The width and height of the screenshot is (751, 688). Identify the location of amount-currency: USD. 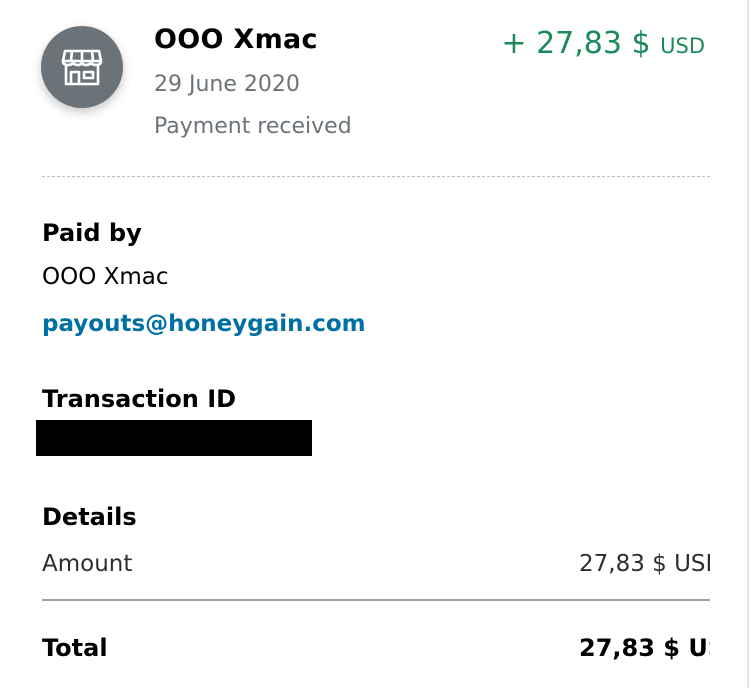
(682, 46).